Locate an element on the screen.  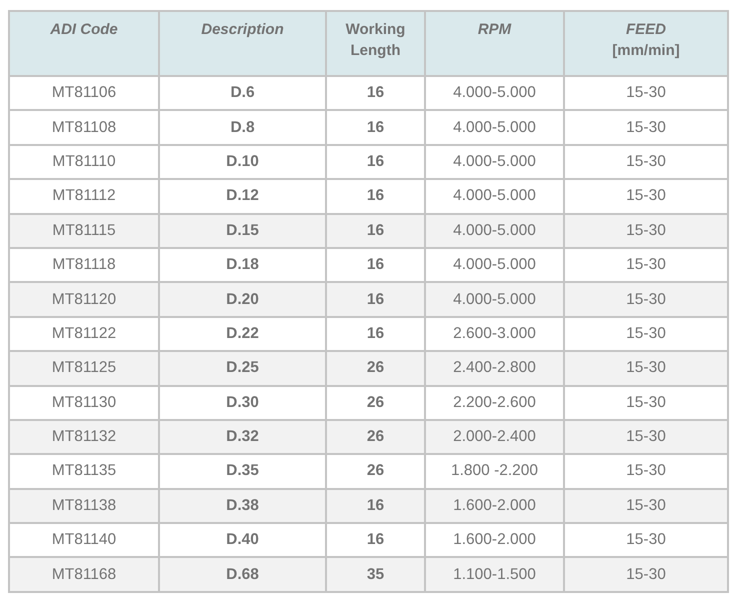
column-header: Working is located at coordinates (375, 30).